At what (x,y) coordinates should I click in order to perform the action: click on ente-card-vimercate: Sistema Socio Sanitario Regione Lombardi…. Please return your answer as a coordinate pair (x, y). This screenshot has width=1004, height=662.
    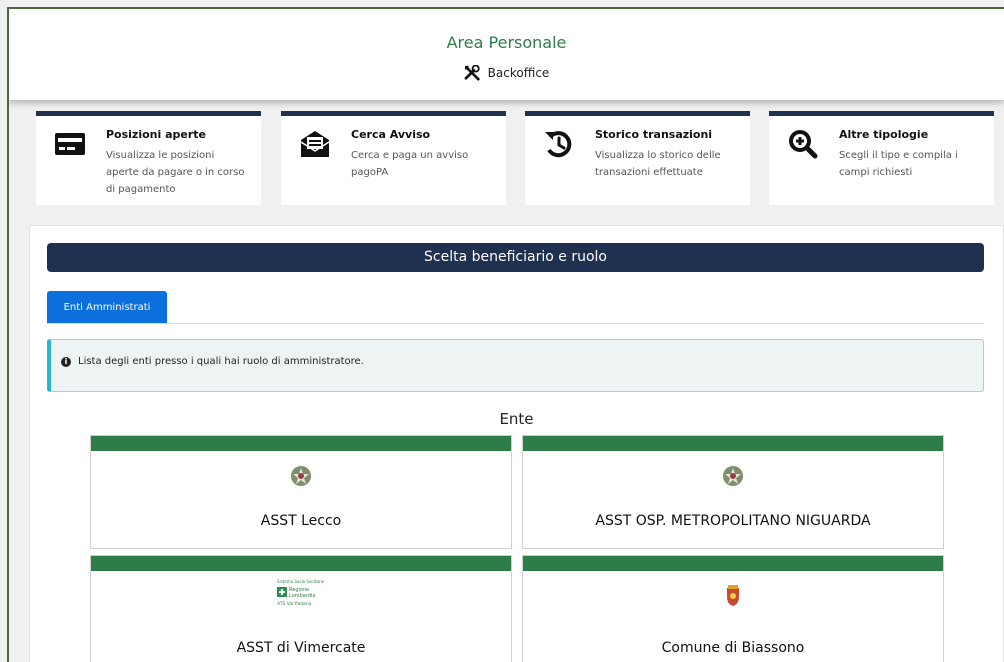
    Looking at the image, I should click on (301, 608).